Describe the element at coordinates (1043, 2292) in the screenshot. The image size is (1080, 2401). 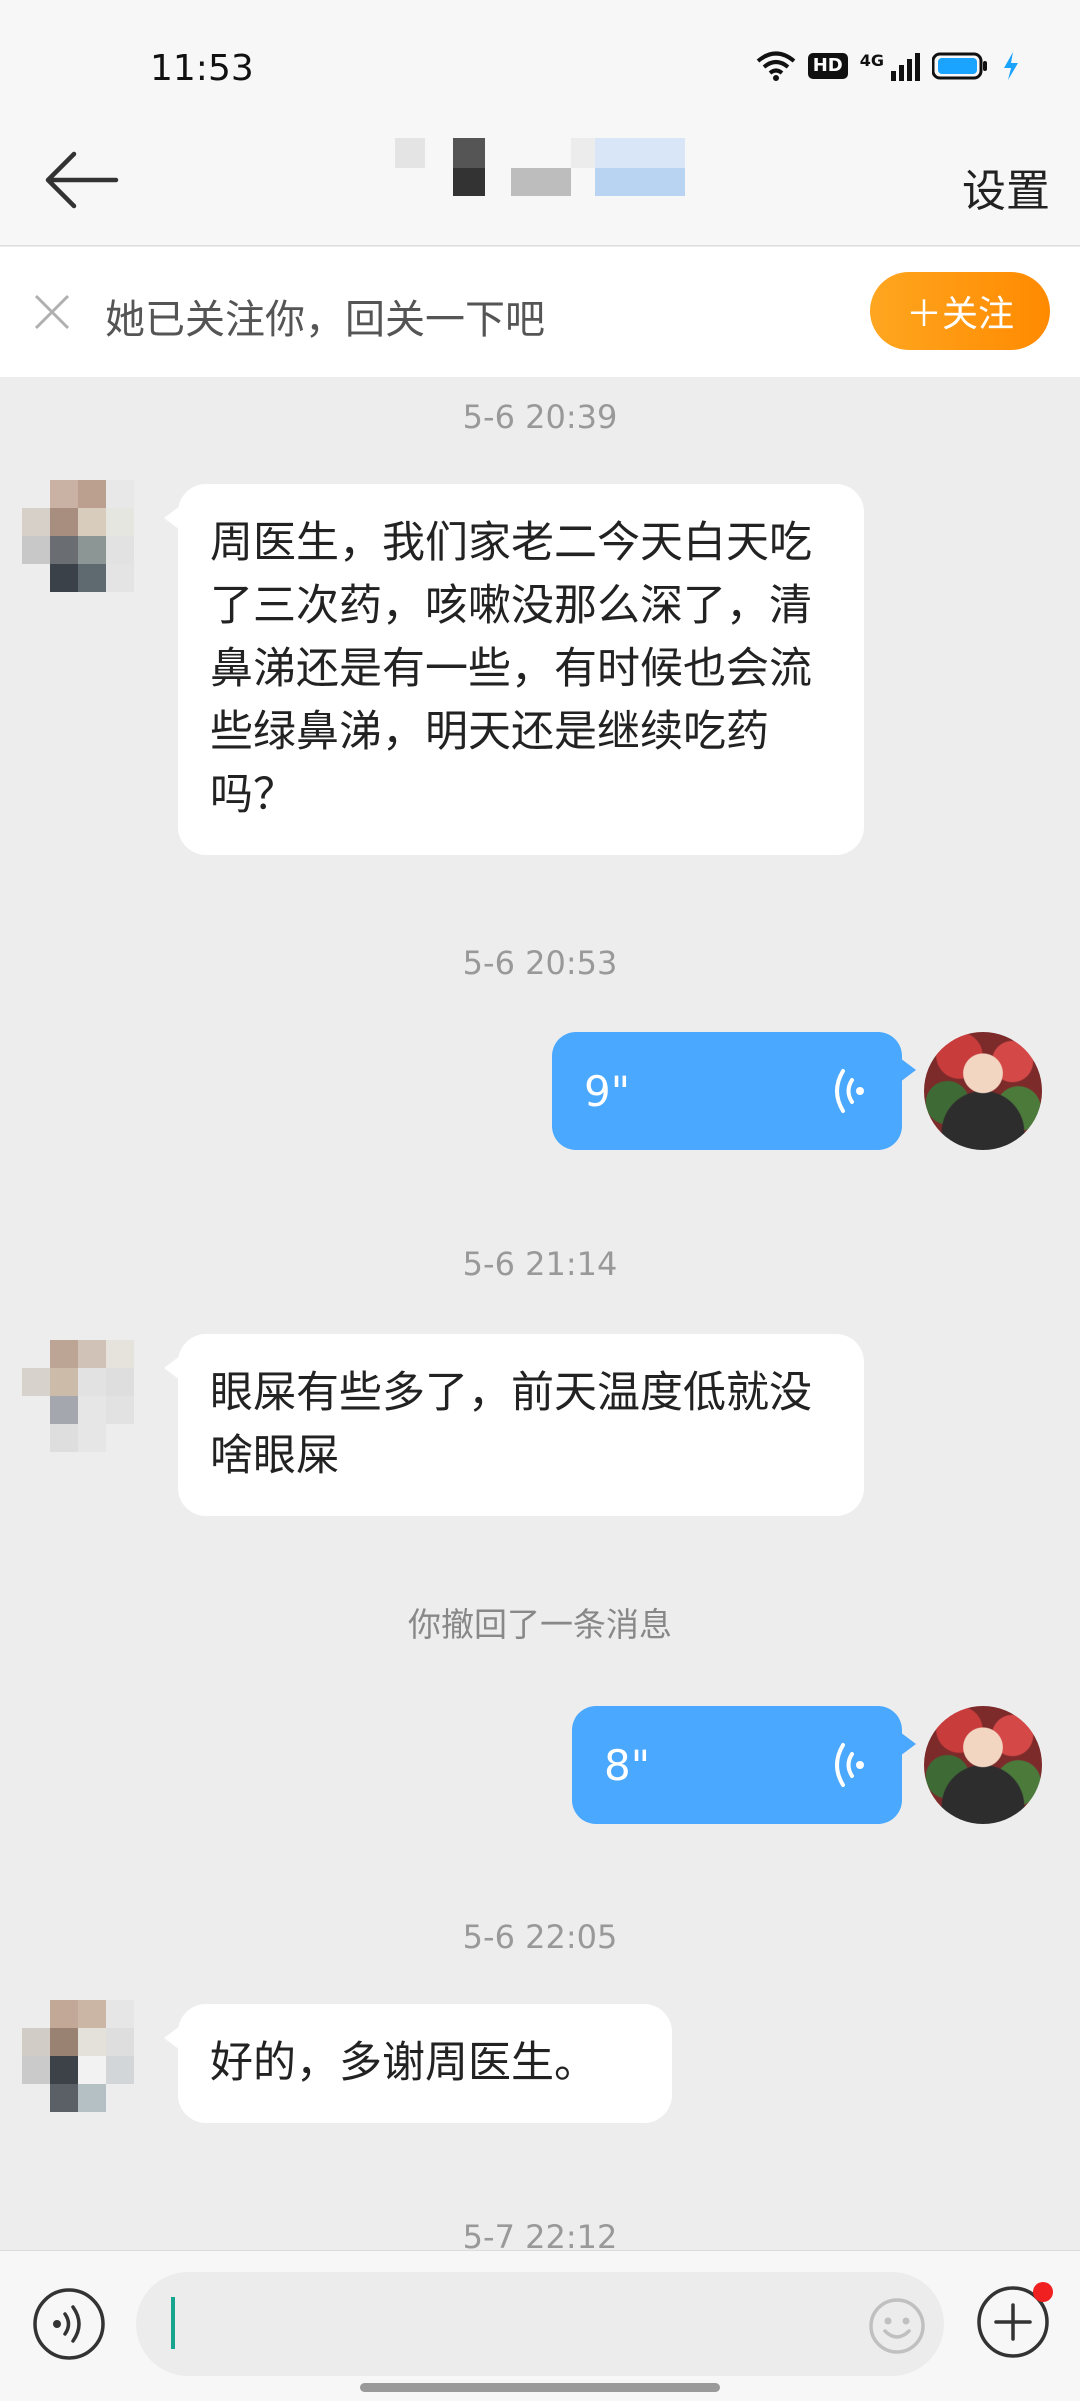
I see `notification-dot` at that location.